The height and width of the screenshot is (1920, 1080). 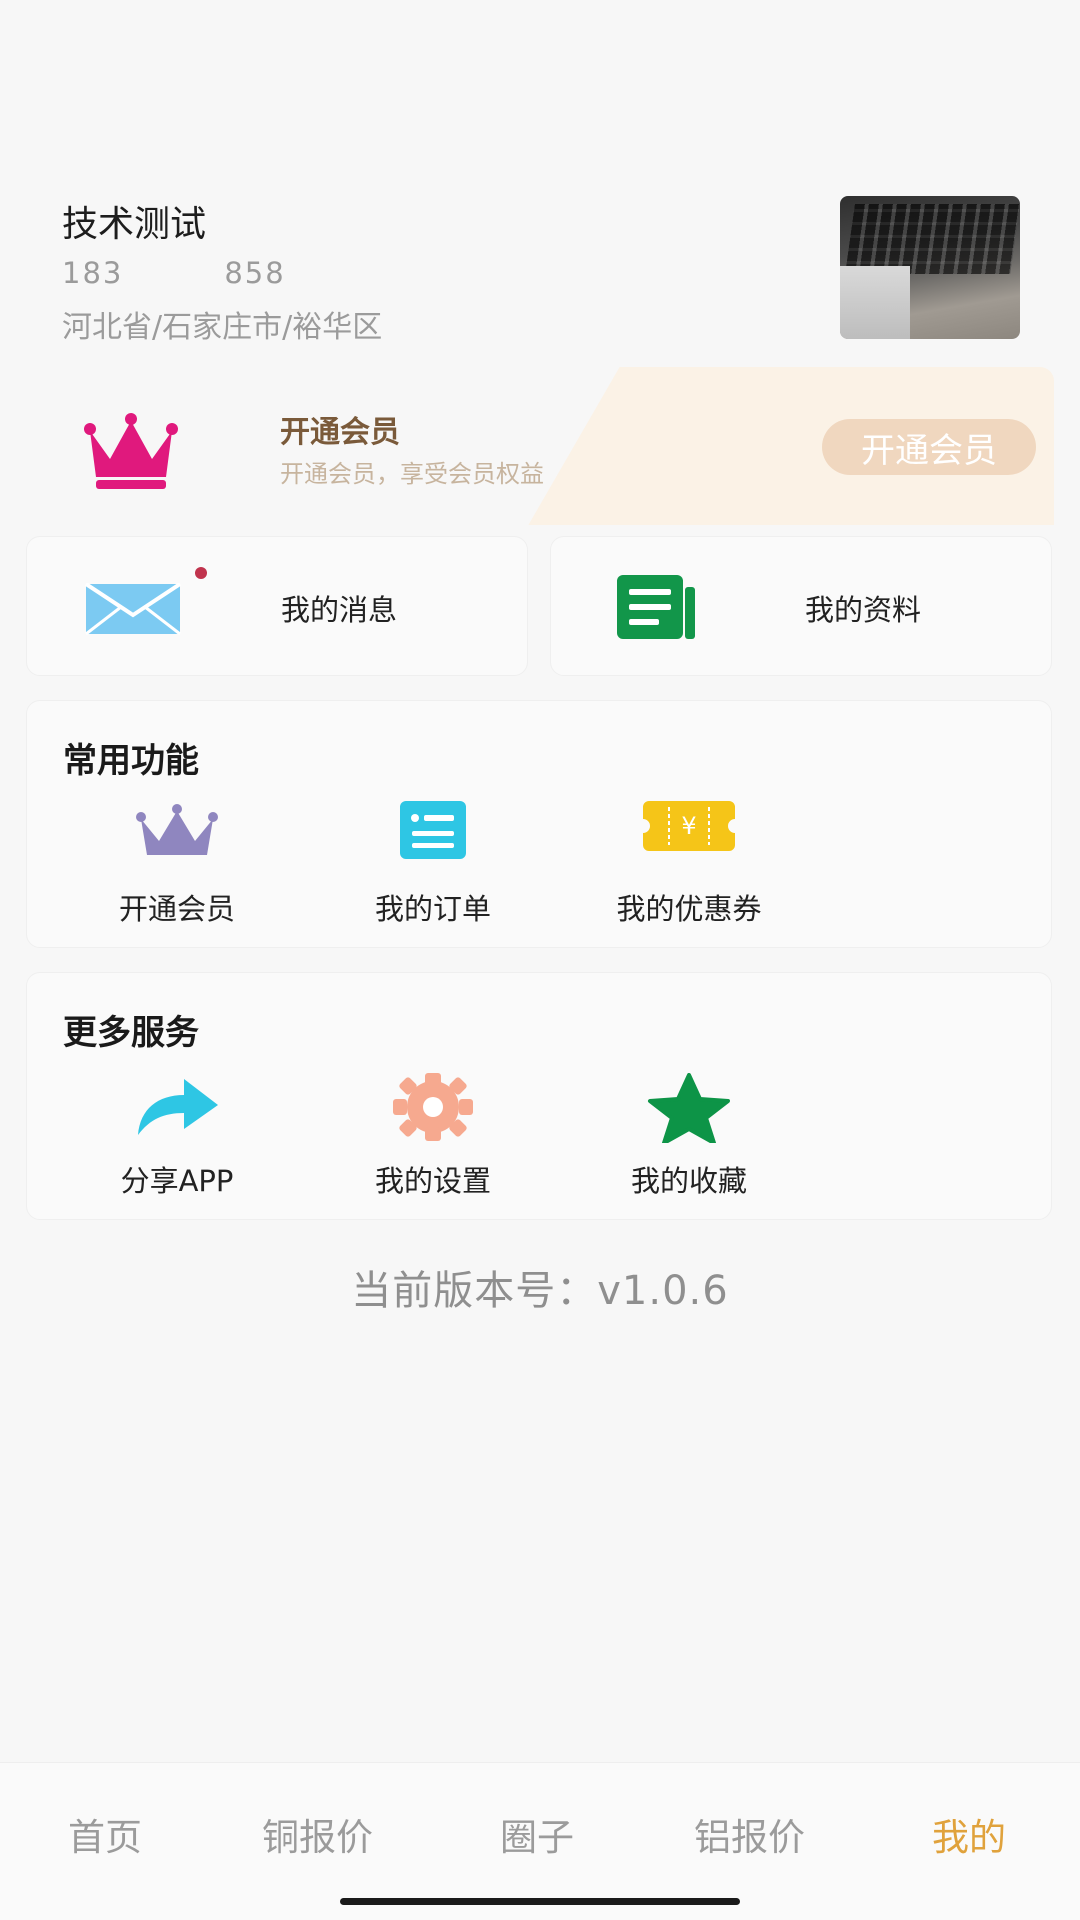 I want to click on share-icon, so click(x=178, y=1107).